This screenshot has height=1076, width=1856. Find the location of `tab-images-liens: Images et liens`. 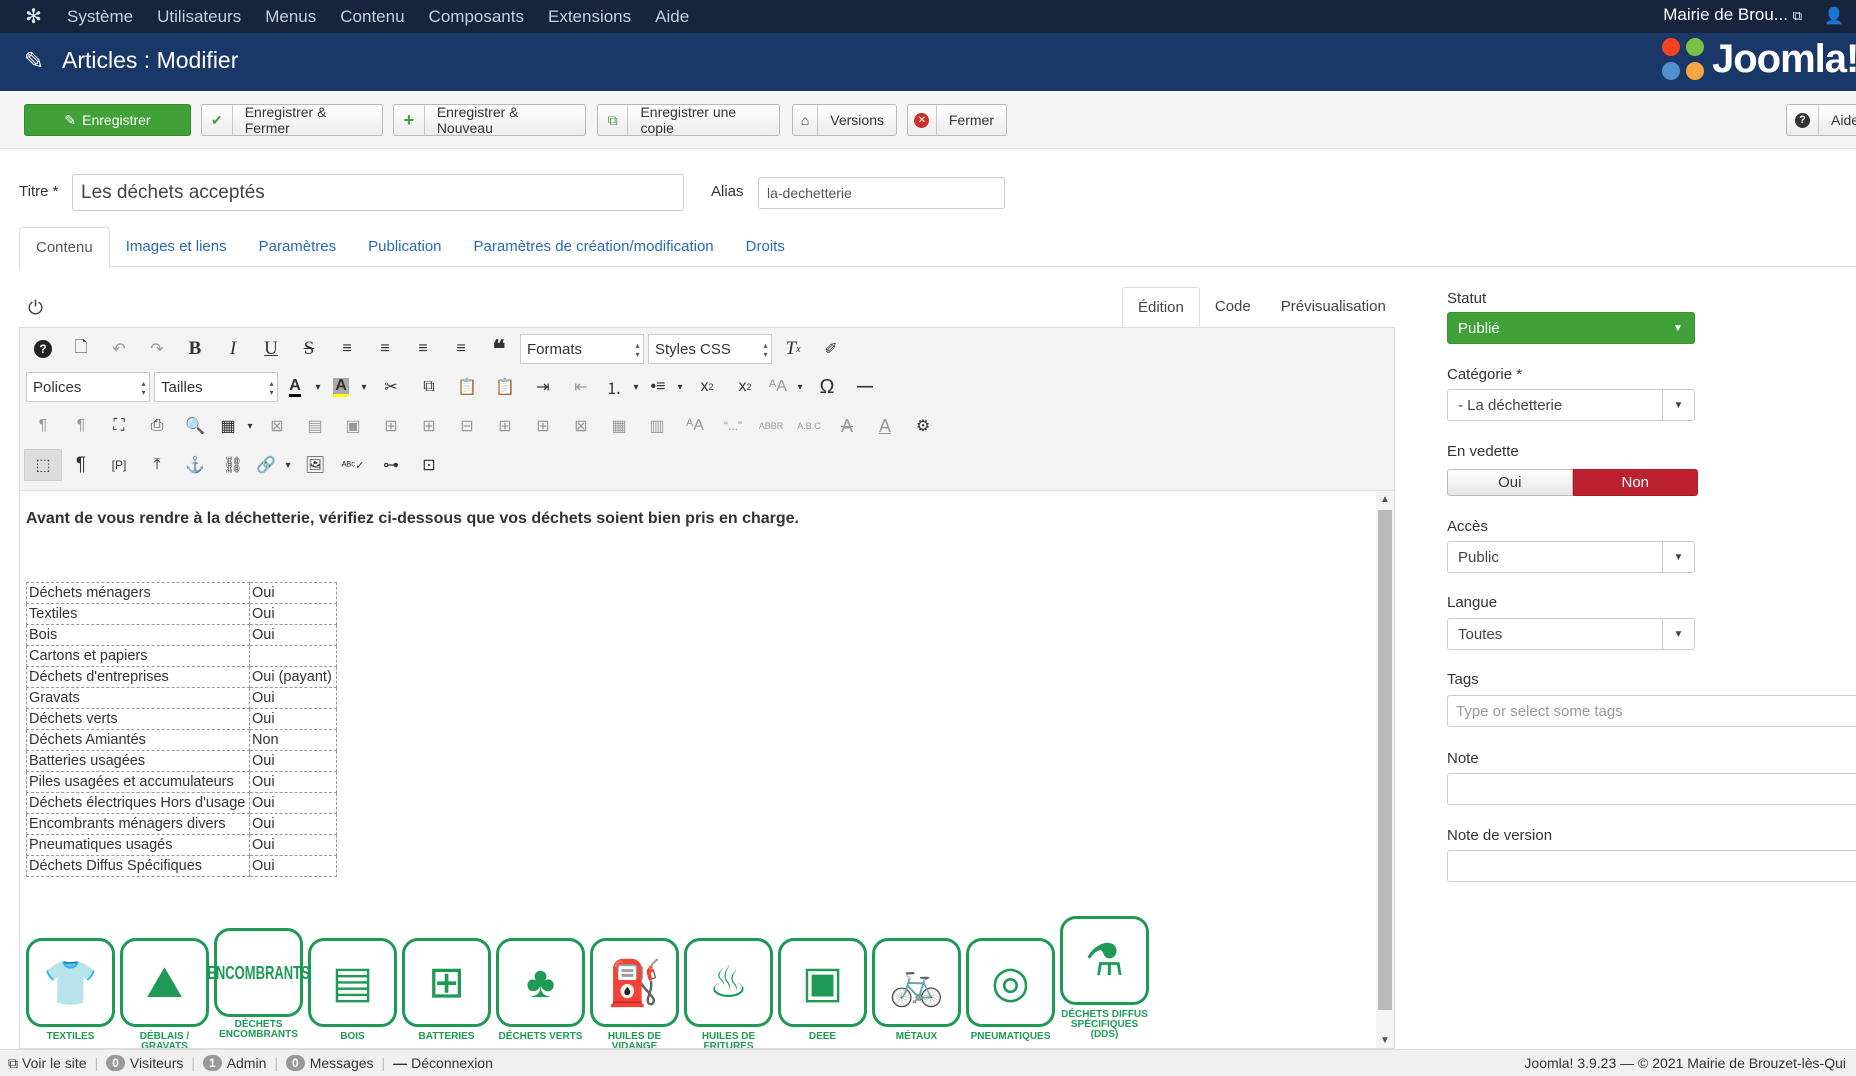

tab-images-liens: Images et liens is located at coordinates (176, 247).